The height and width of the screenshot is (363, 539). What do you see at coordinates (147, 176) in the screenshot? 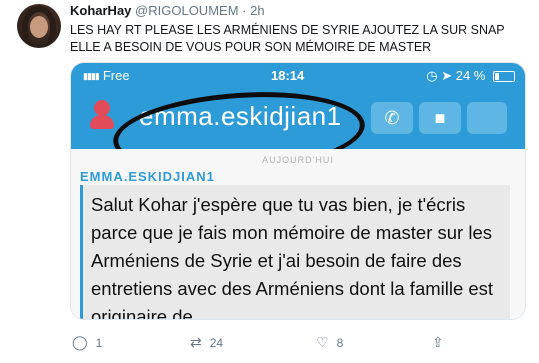
I see `sender-name: EMMA.ESKIDJIAN1` at bounding box center [147, 176].